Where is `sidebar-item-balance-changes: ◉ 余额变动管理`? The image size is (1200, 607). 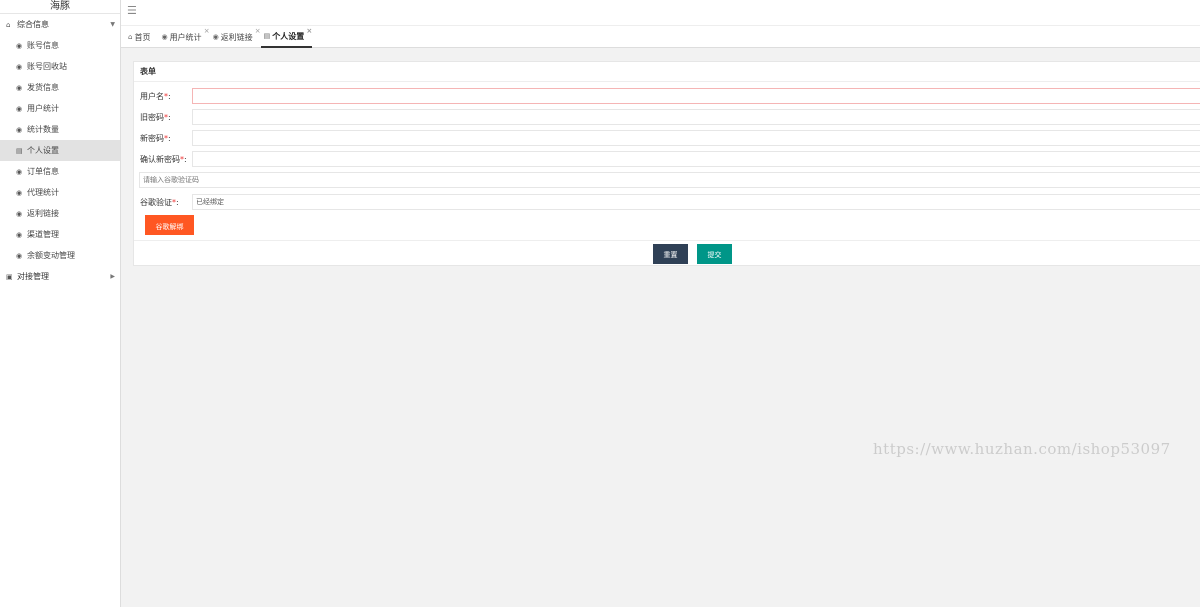
sidebar-item-balance-changes: ◉ 余额变动管理 is located at coordinates (60, 255).